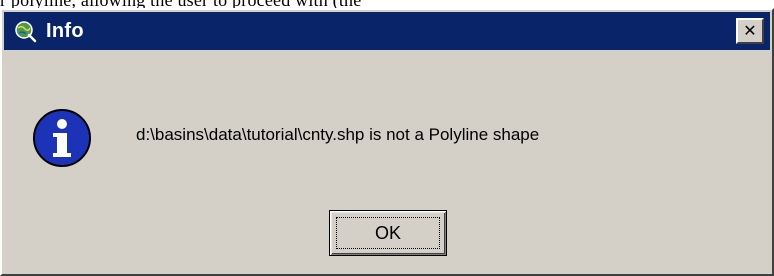 The height and width of the screenshot is (276, 774). What do you see at coordinates (387, 31) in the screenshot?
I see `title-bar: Info ✕` at bounding box center [387, 31].